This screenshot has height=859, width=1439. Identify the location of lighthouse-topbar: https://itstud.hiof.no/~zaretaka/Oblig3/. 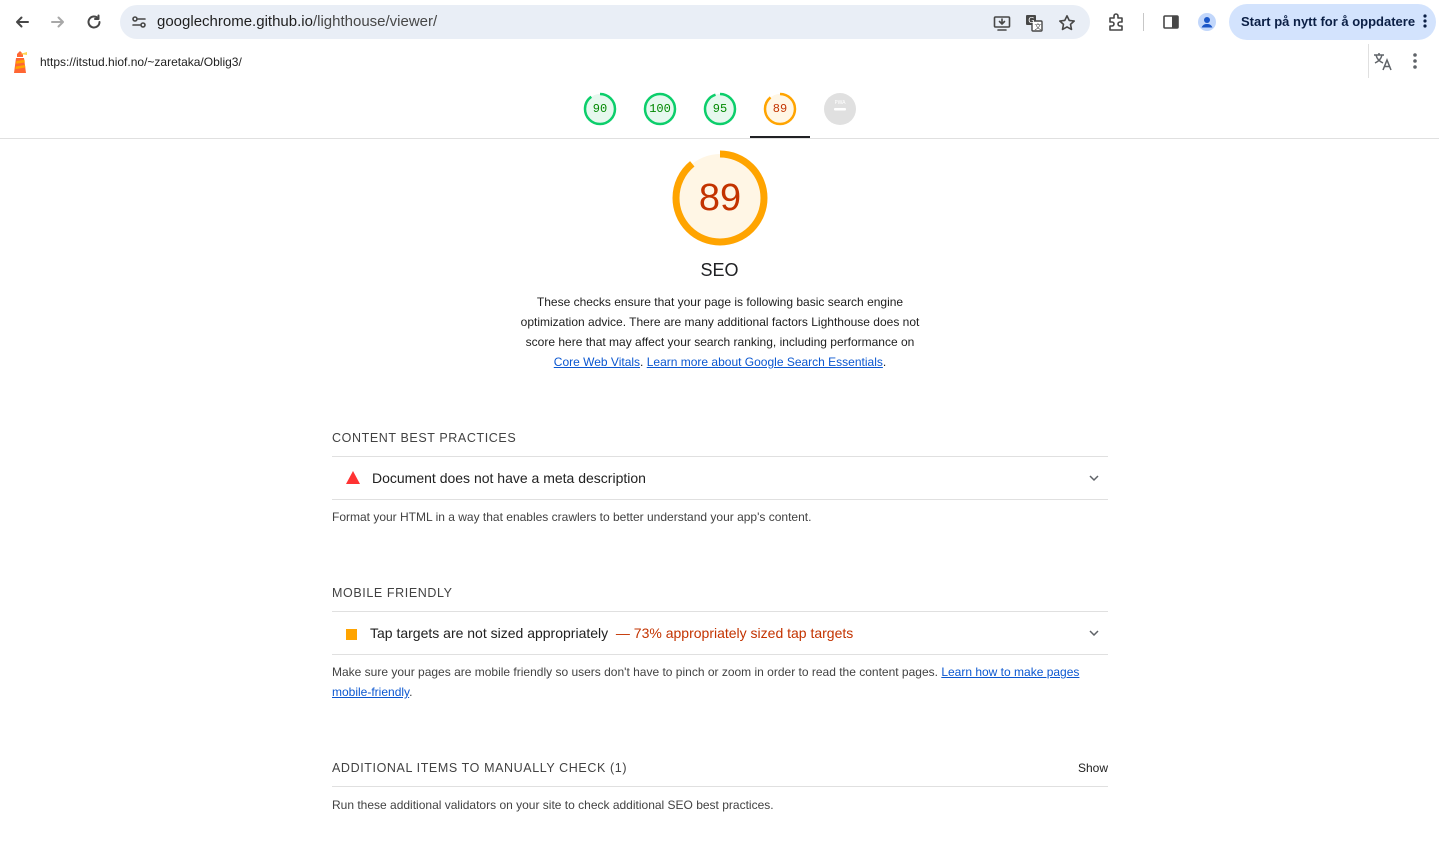
(719, 61).